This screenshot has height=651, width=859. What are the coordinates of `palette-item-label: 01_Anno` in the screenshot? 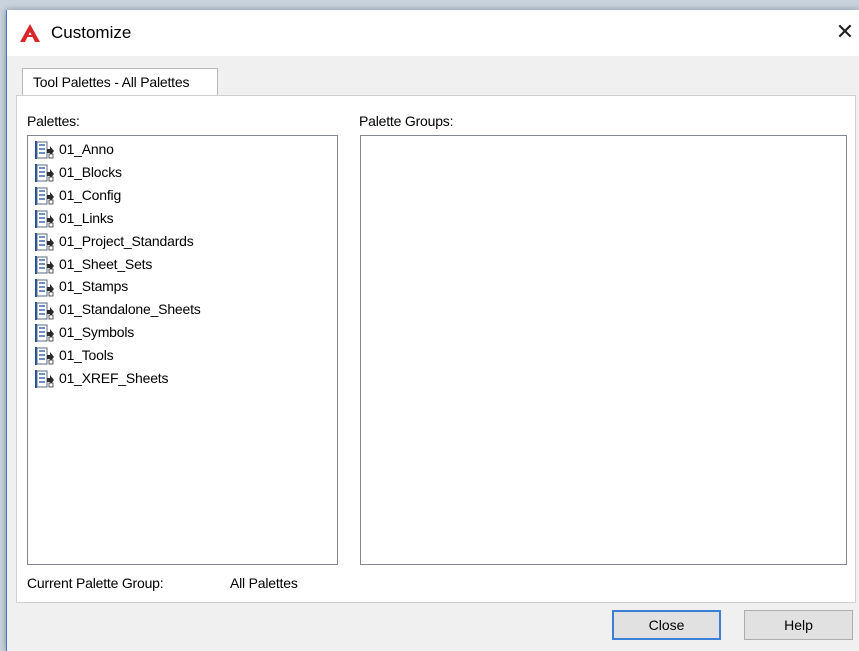 It's located at (86, 149).